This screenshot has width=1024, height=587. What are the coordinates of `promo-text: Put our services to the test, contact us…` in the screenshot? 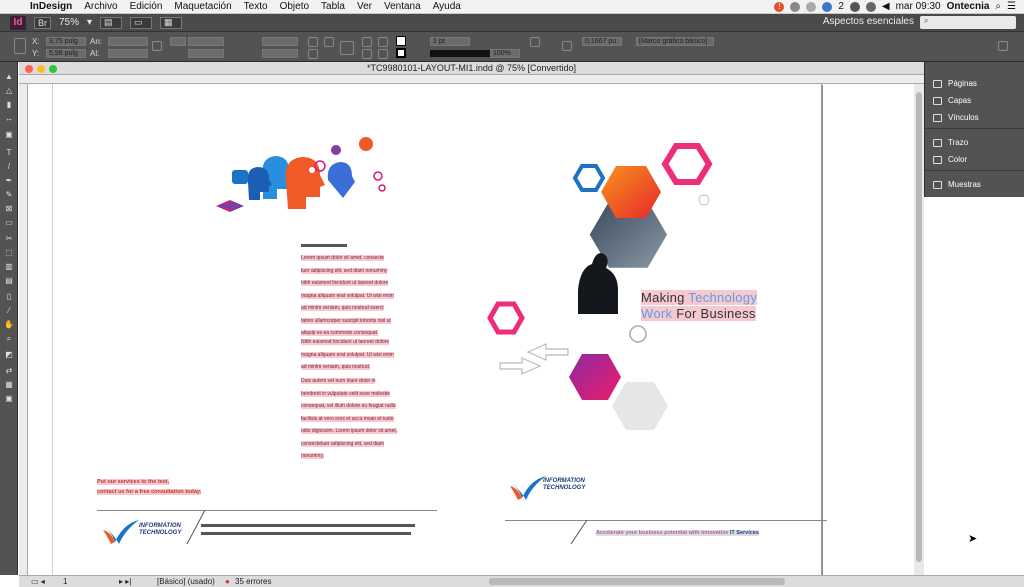 It's located at (149, 487).